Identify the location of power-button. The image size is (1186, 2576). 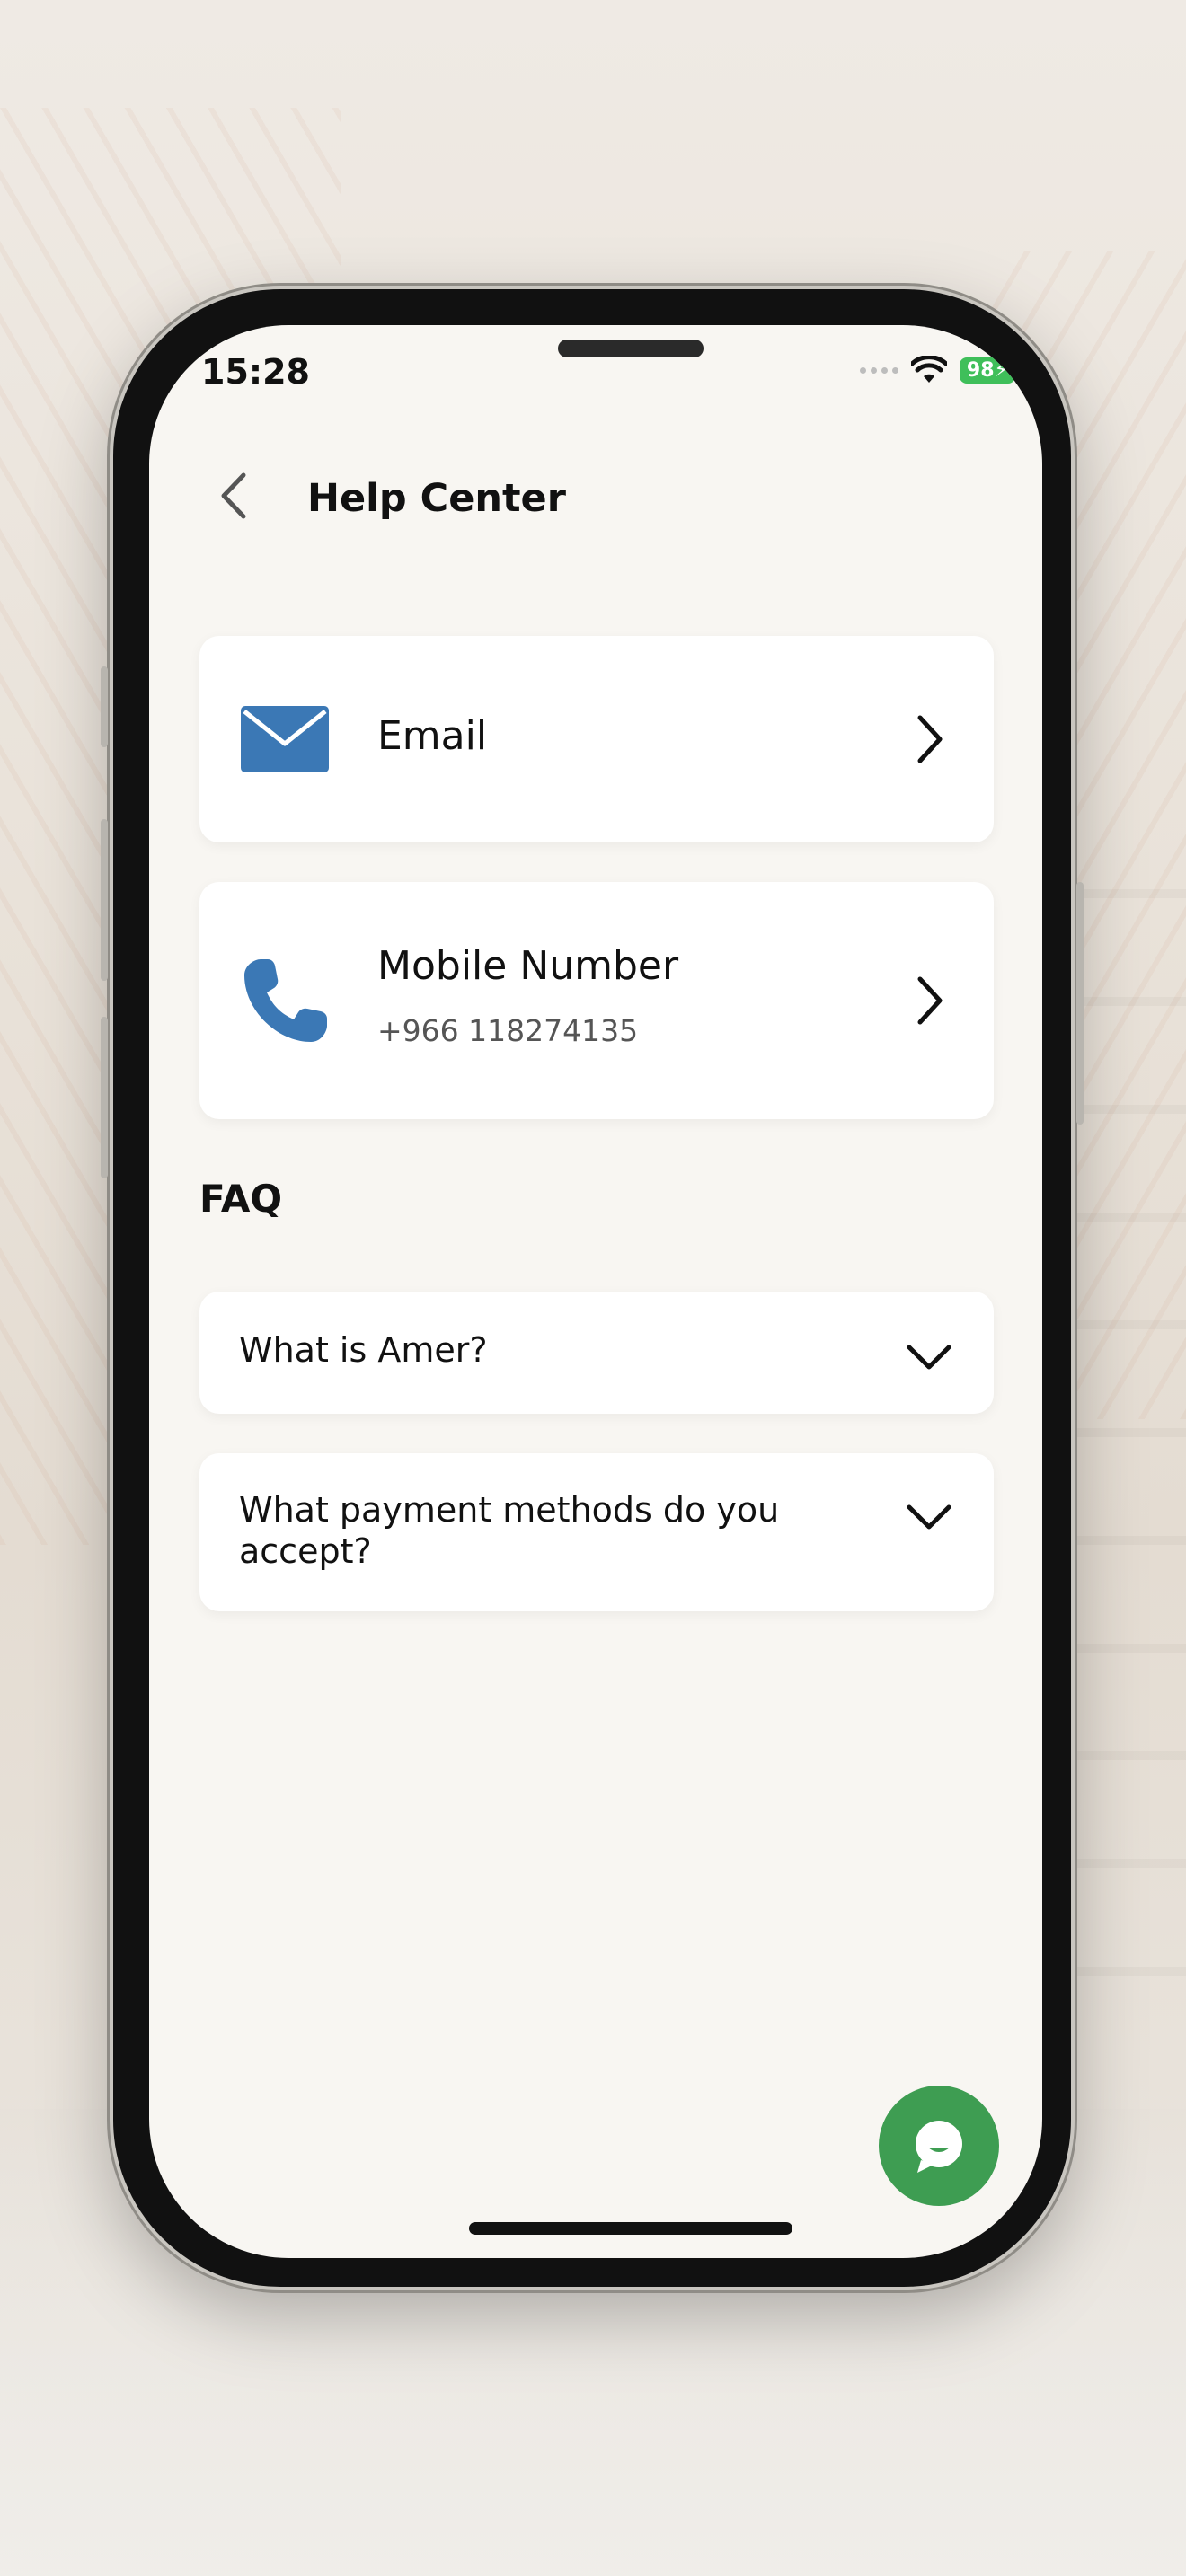
(1080, 1003).